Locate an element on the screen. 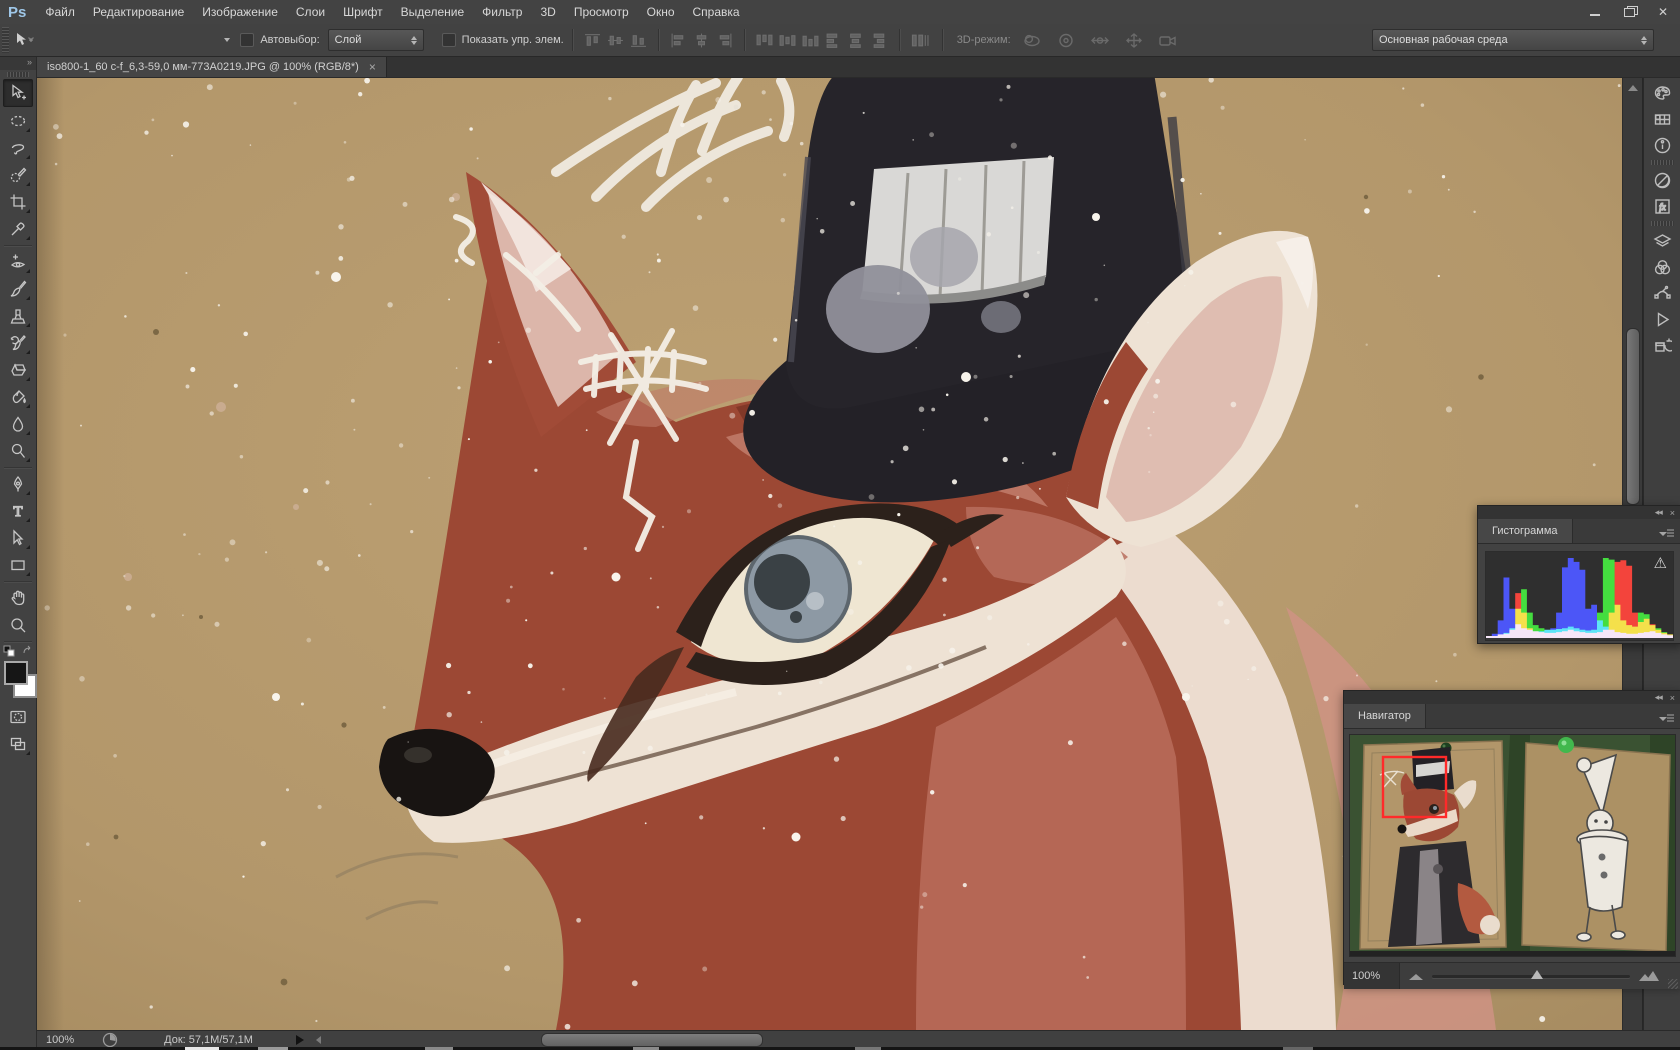 This screenshot has height=1050, width=1680. 3d-rotate-icon is located at coordinates (1032, 40).